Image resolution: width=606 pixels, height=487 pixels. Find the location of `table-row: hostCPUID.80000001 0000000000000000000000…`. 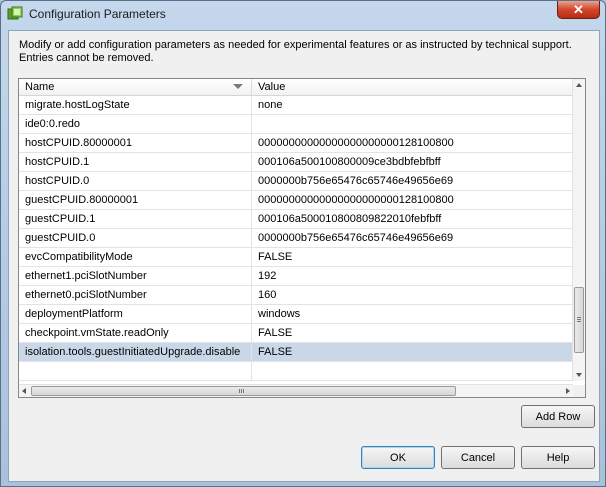

table-row: hostCPUID.80000001 0000000000000000000000… is located at coordinates (296, 143).